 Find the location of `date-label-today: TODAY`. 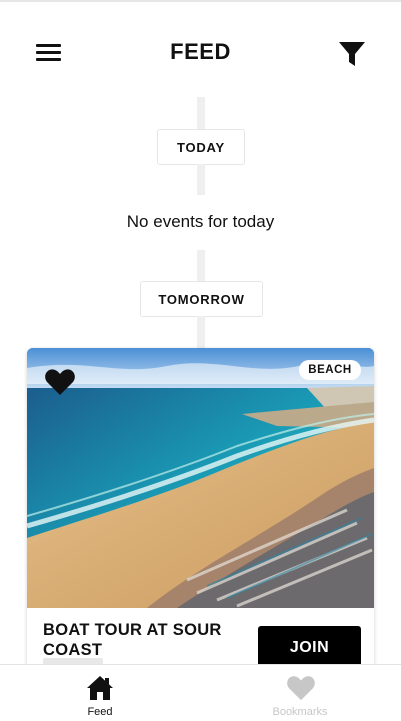

date-label-today: TODAY is located at coordinates (201, 147).